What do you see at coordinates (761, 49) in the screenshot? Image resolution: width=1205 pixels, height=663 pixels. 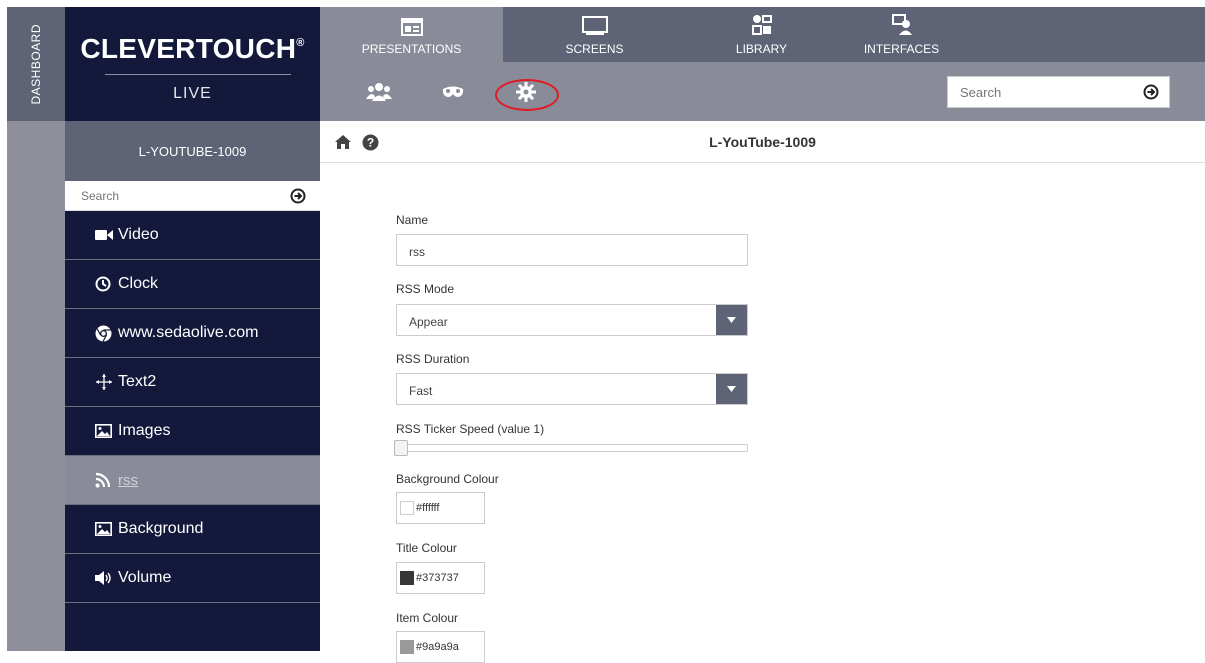 I see `tab-library-label: LIBRARY` at bounding box center [761, 49].